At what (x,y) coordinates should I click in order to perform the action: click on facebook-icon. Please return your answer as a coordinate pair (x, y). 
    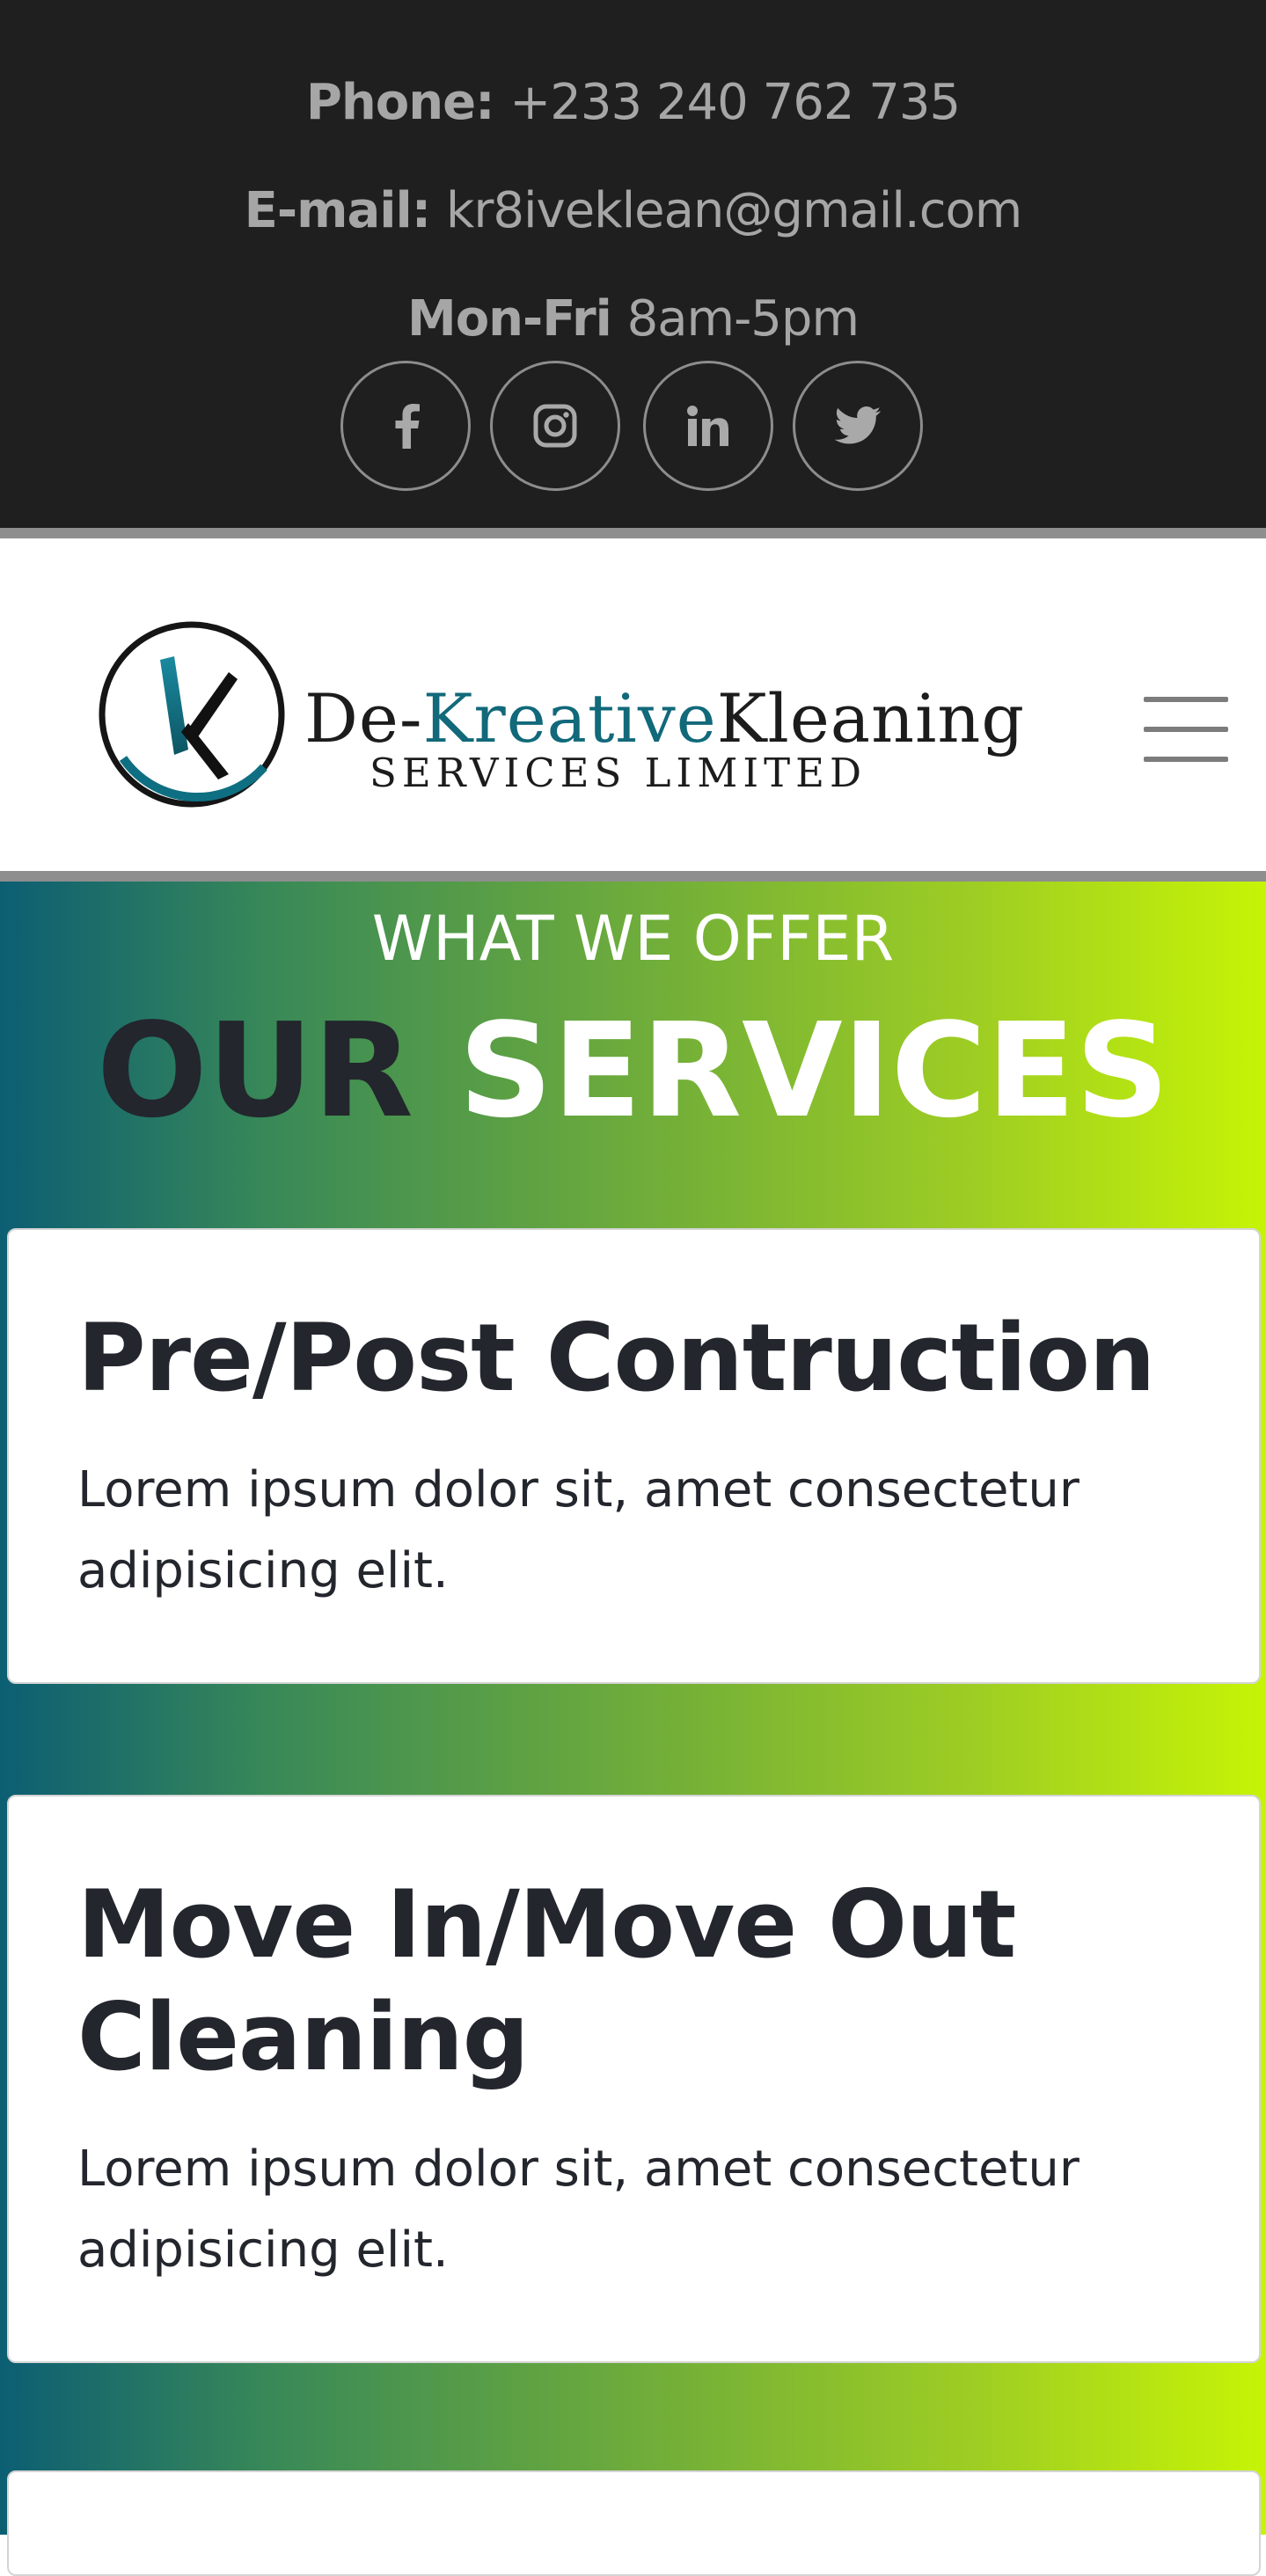
    Looking at the image, I should click on (407, 426).